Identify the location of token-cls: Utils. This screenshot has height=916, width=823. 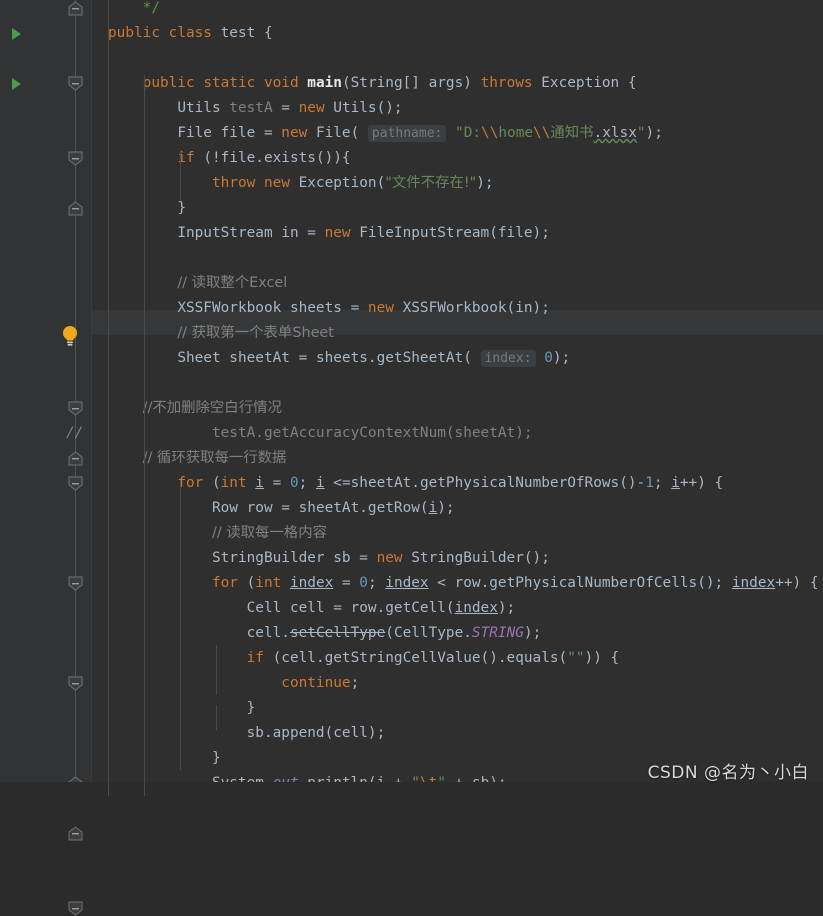
(355, 108).